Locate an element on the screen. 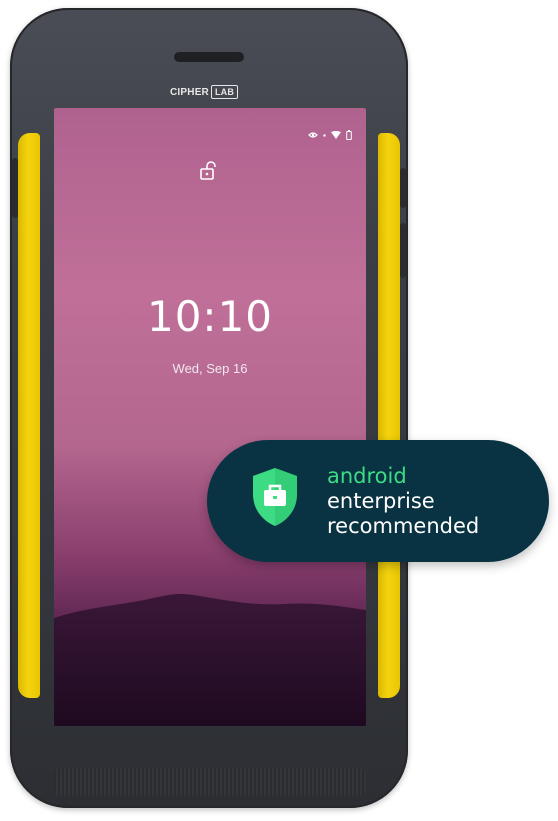 The height and width of the screenshot is (821, 558). right-side-button-lower is located at coordinates (403, 250).